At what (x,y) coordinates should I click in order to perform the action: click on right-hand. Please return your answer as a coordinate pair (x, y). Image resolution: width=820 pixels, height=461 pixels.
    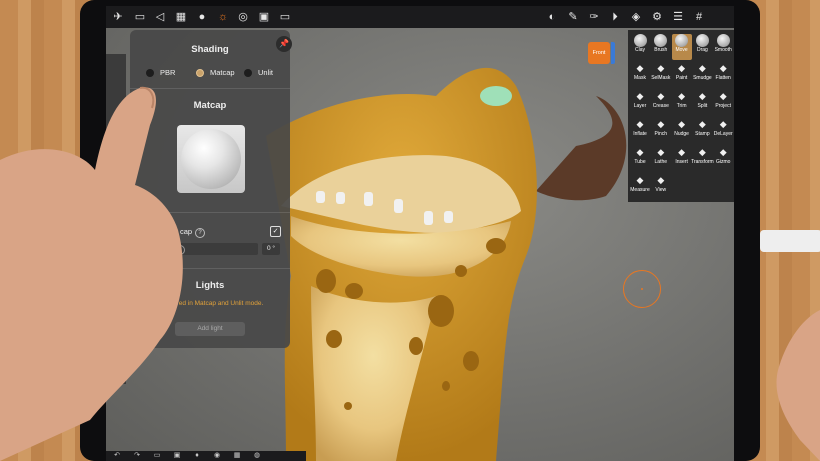
    Looking at the image, I should click on (798, 385).